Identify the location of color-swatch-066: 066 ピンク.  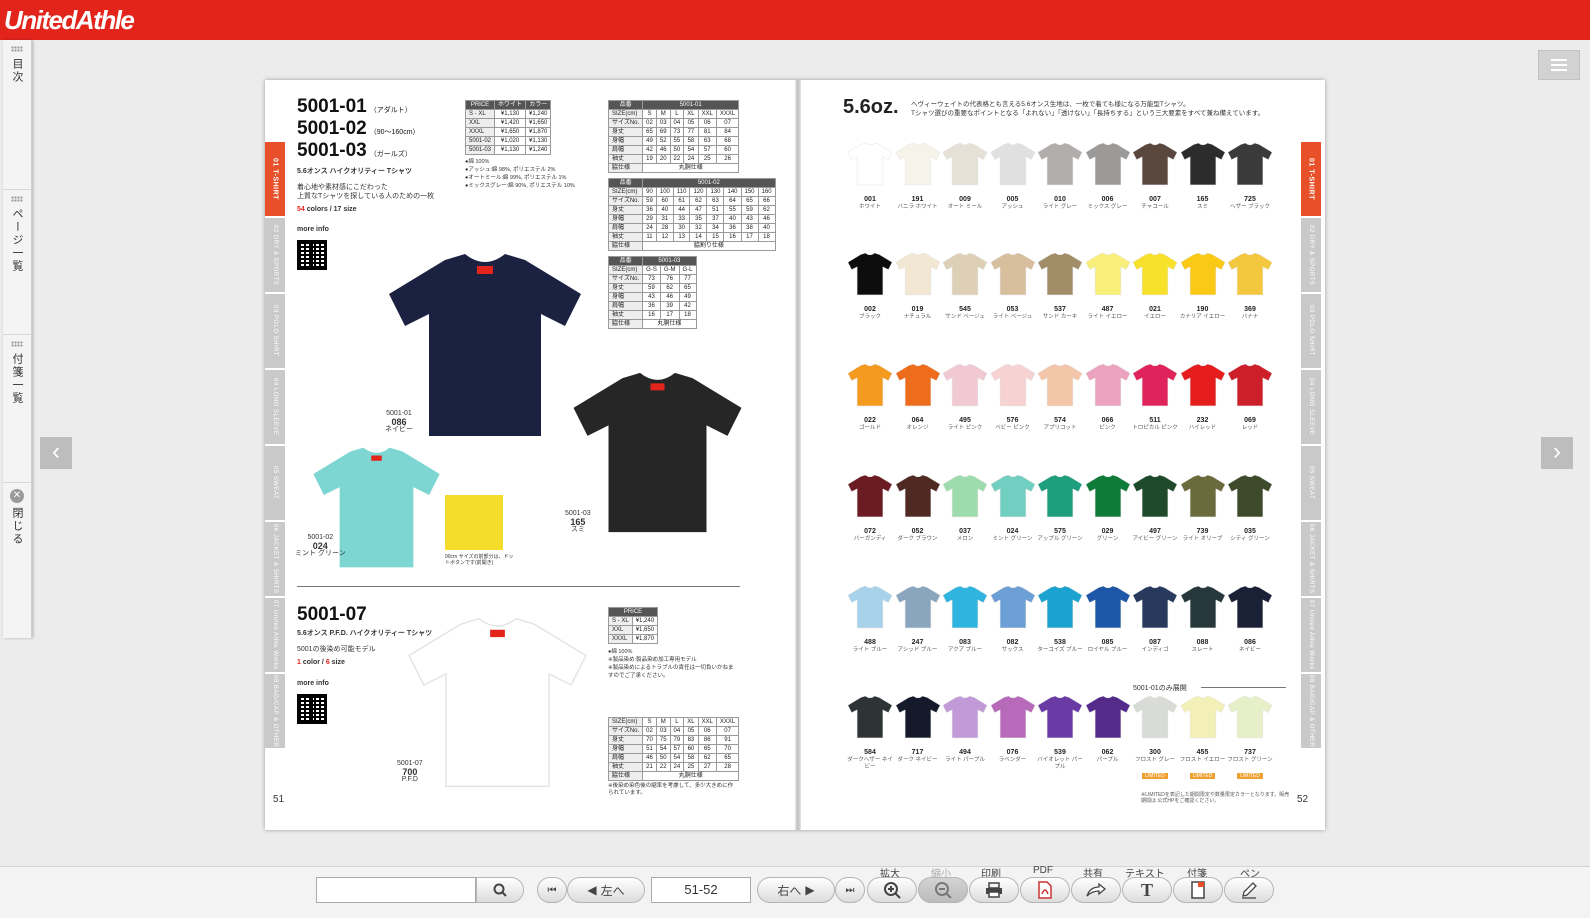
(1108, 394).